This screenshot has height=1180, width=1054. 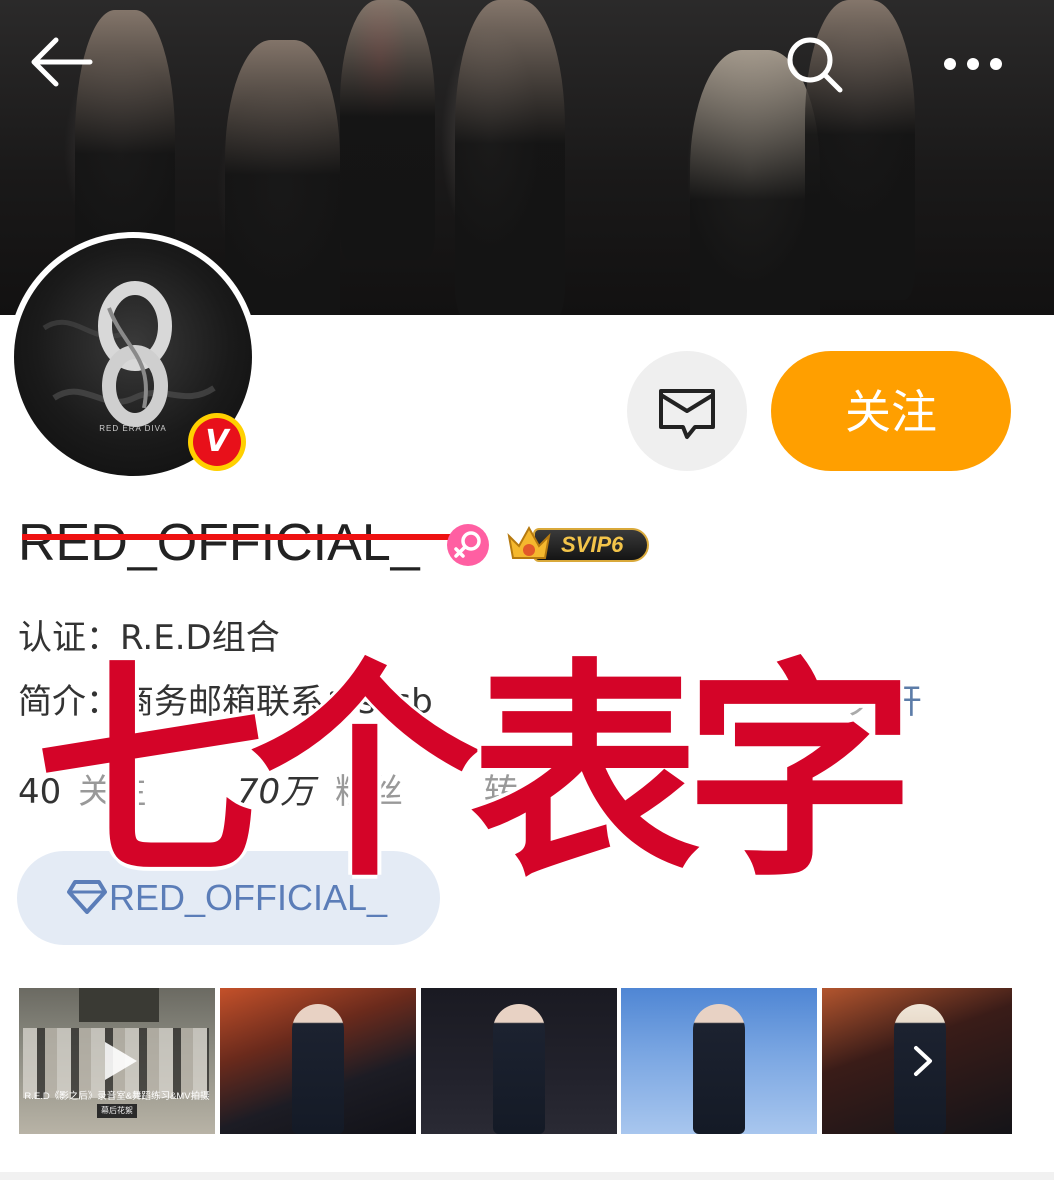 What do you see at coordinates (60, 62) in the screenshot?
I see `arrow-left-icon` at bounding box center [60, 62].